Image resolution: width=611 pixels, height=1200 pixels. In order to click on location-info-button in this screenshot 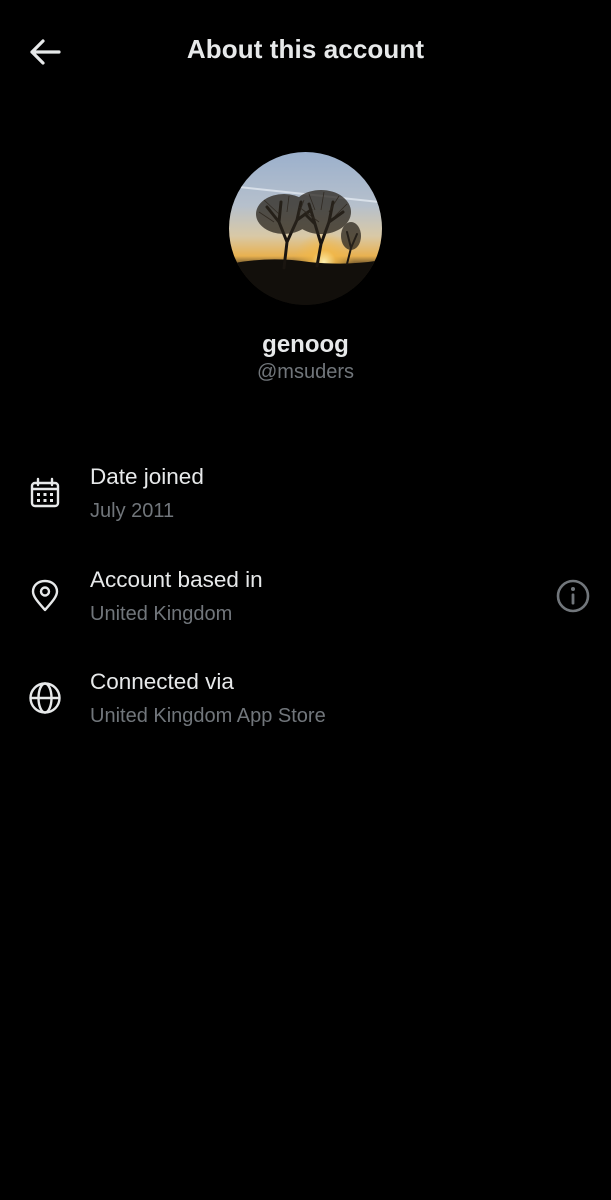, I will do `click(573, 596)`.